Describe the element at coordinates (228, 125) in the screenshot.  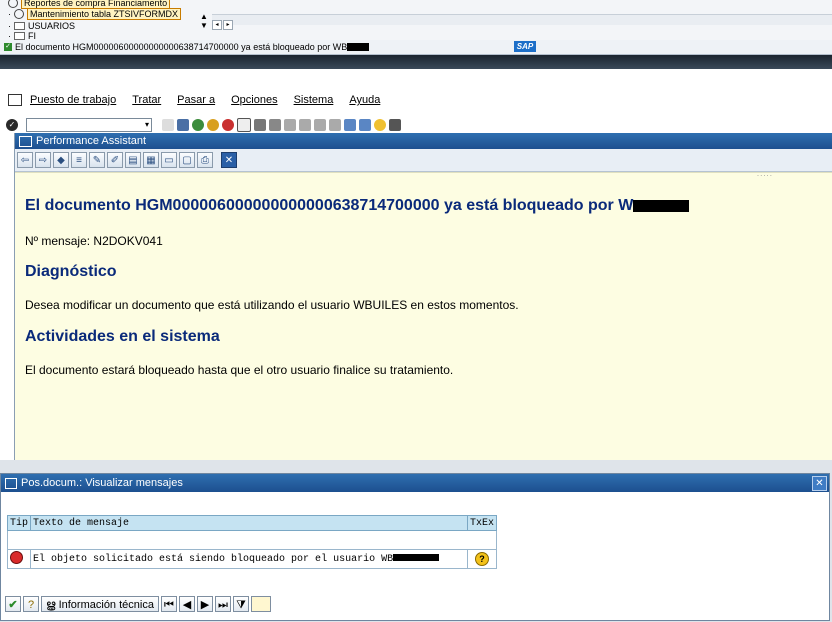
I see `cancel-icon` at that location.